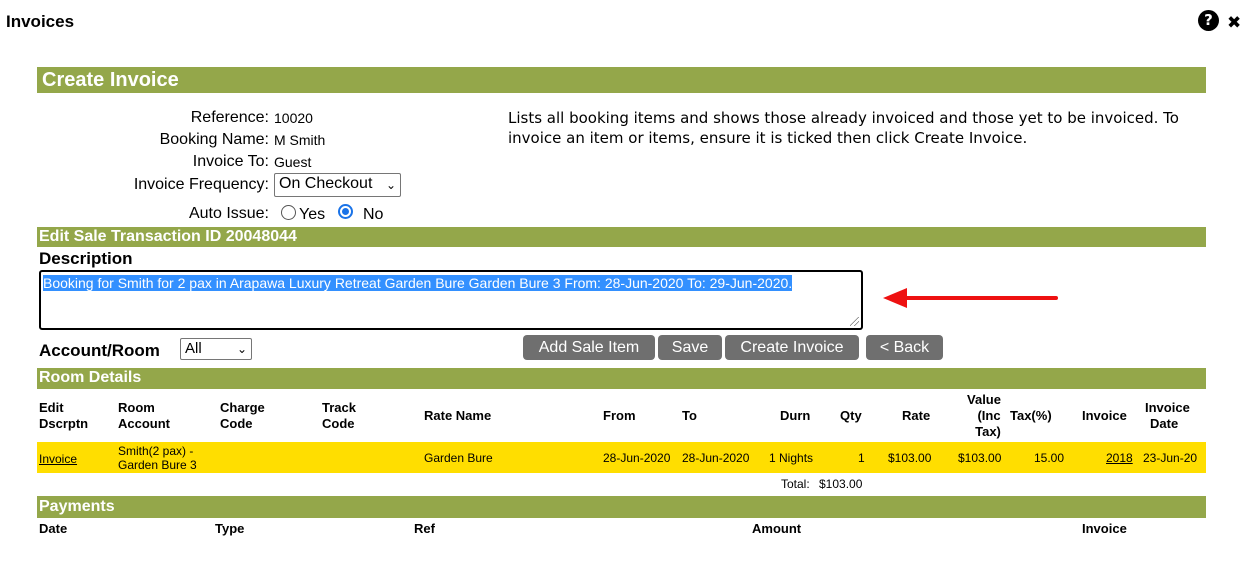 The height and width of the screenshot is (566, 1245). What do you see at coordinates (230, 161) in the screenshot?
I see `invoice-to-label: Invoice To:` at bounding box center [230, 161].